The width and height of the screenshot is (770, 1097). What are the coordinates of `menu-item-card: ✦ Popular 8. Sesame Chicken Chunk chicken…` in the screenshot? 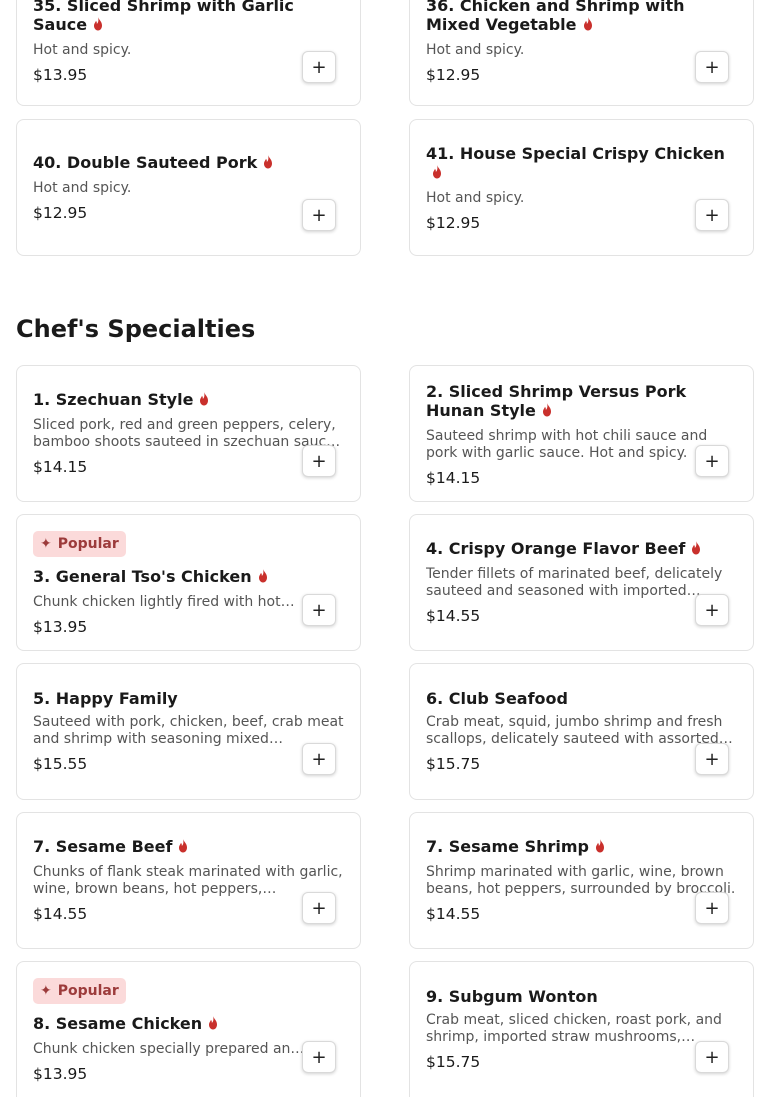 It's located at (188, 1029).